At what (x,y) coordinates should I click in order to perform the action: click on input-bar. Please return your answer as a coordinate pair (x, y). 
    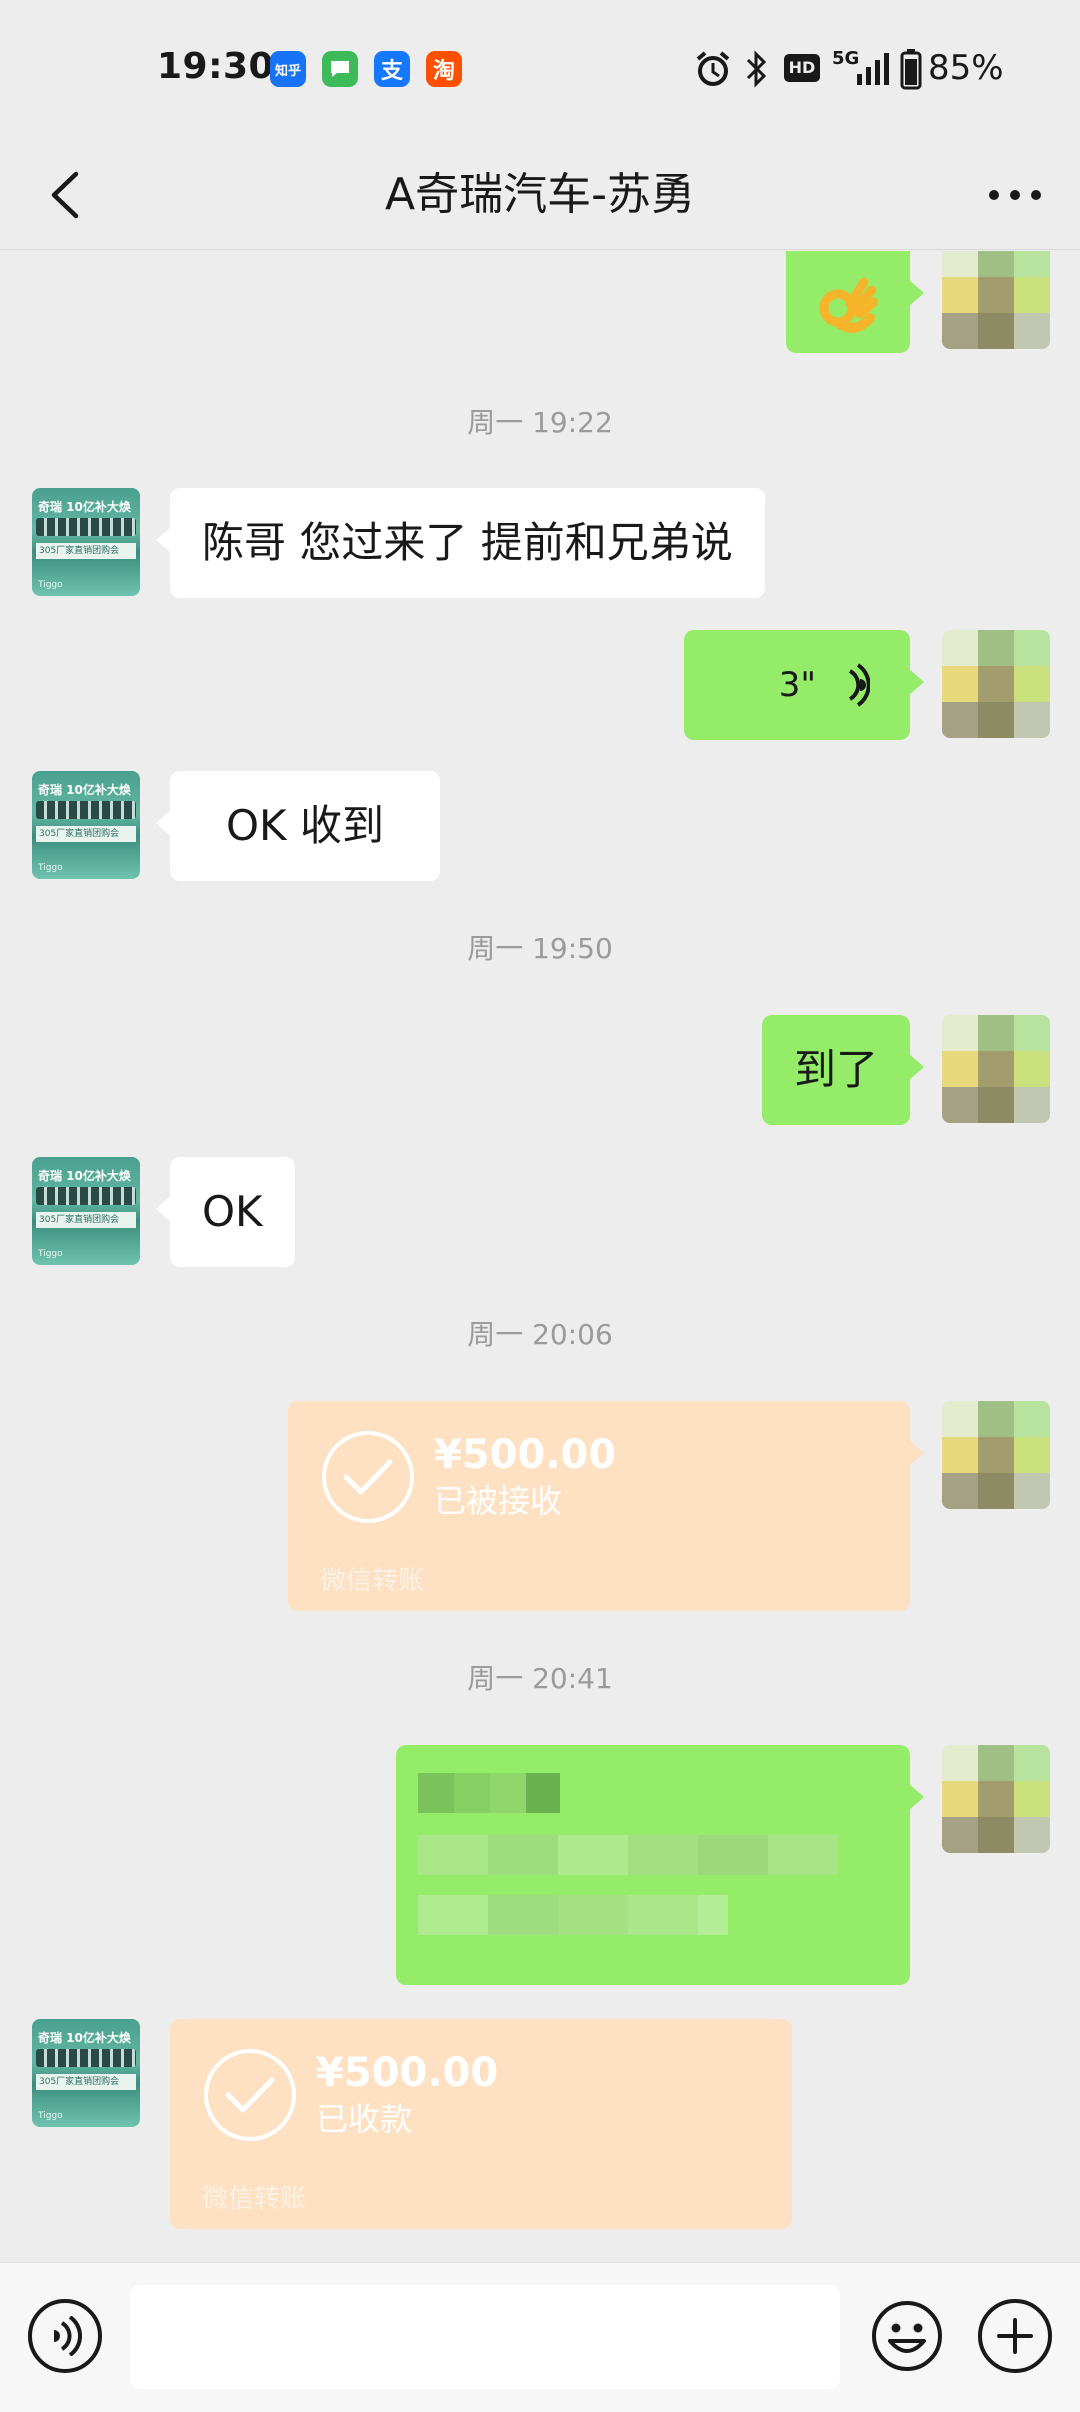
    Looking at the image, I should click on (540, 2337).